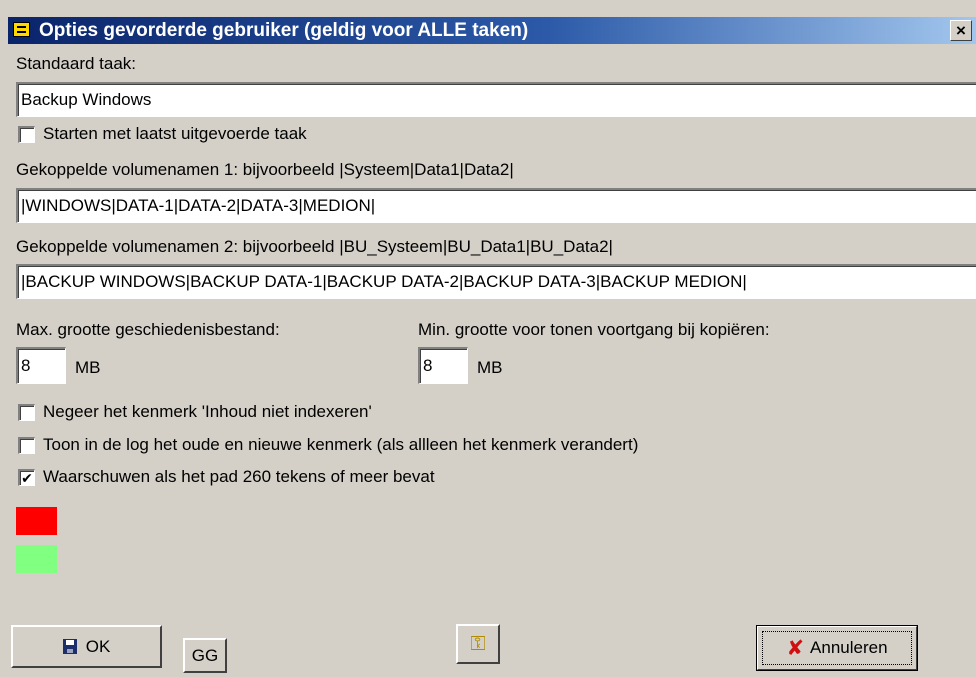 The image size is (976, 677). What do you see at coordinates (26, 134) in the screenshot?
I see `start-last-task-checkbox` at bounding box center [26, 134].